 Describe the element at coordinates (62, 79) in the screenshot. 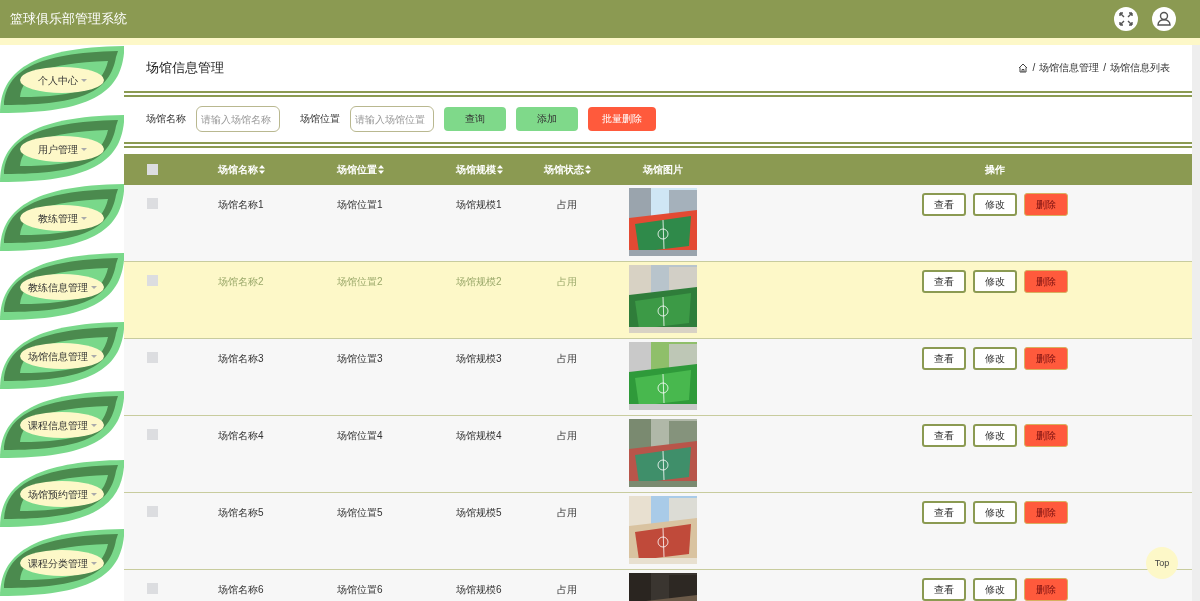

I see `sidebar-item: 个人中心` at that location.